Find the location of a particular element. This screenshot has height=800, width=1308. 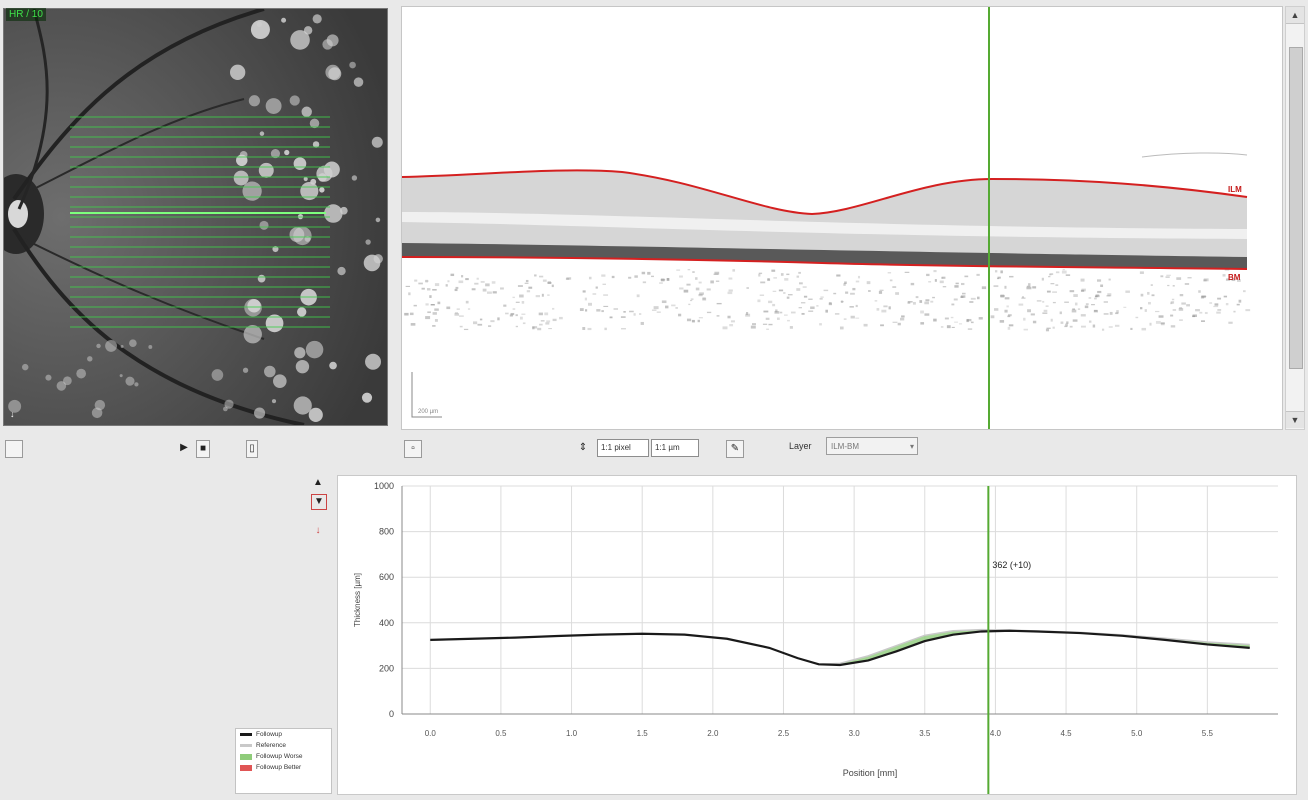

micron-scale-field: 1:1 µm is located at coordinates (675, 448).